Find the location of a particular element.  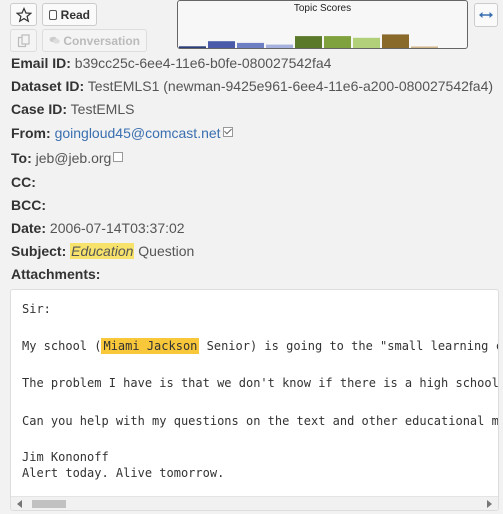

read-label: Read is located at coordinates (75, 14).